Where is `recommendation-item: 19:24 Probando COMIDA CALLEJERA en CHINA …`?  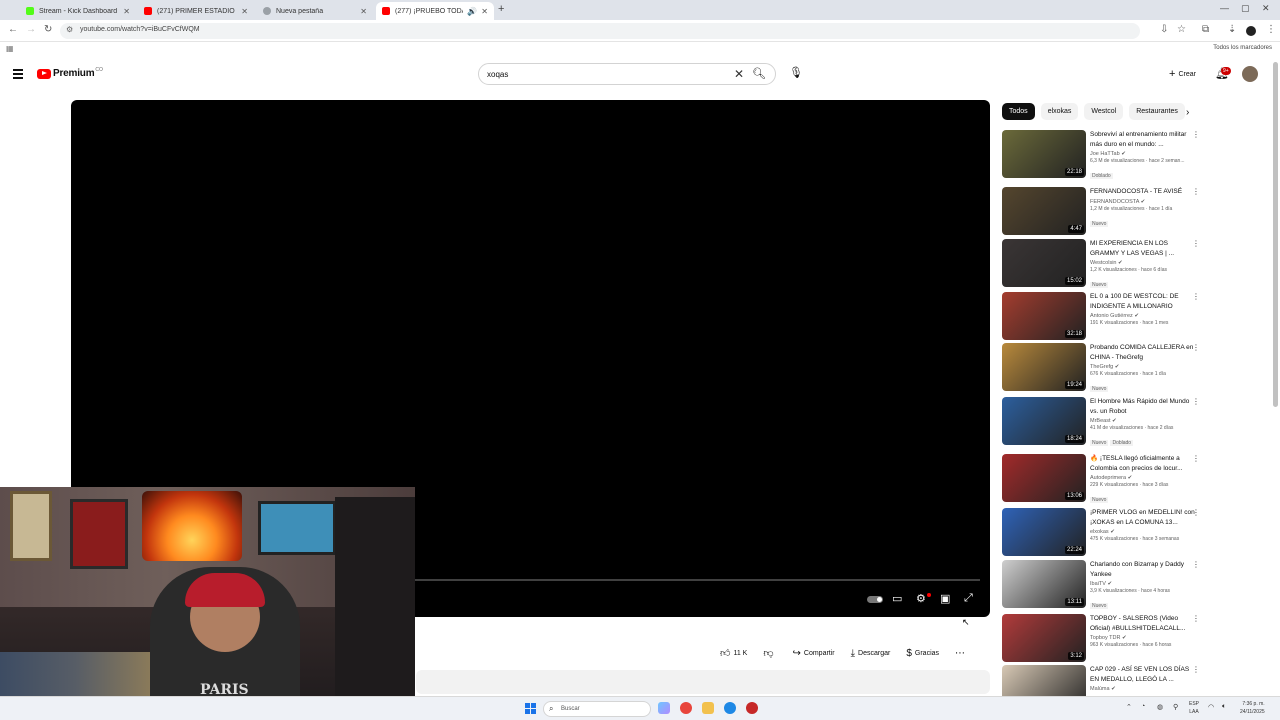 recommendation-item: 19:24 Probando COMIDA CALLEJERA en CHINA … is located at coordinates (1102, 368).